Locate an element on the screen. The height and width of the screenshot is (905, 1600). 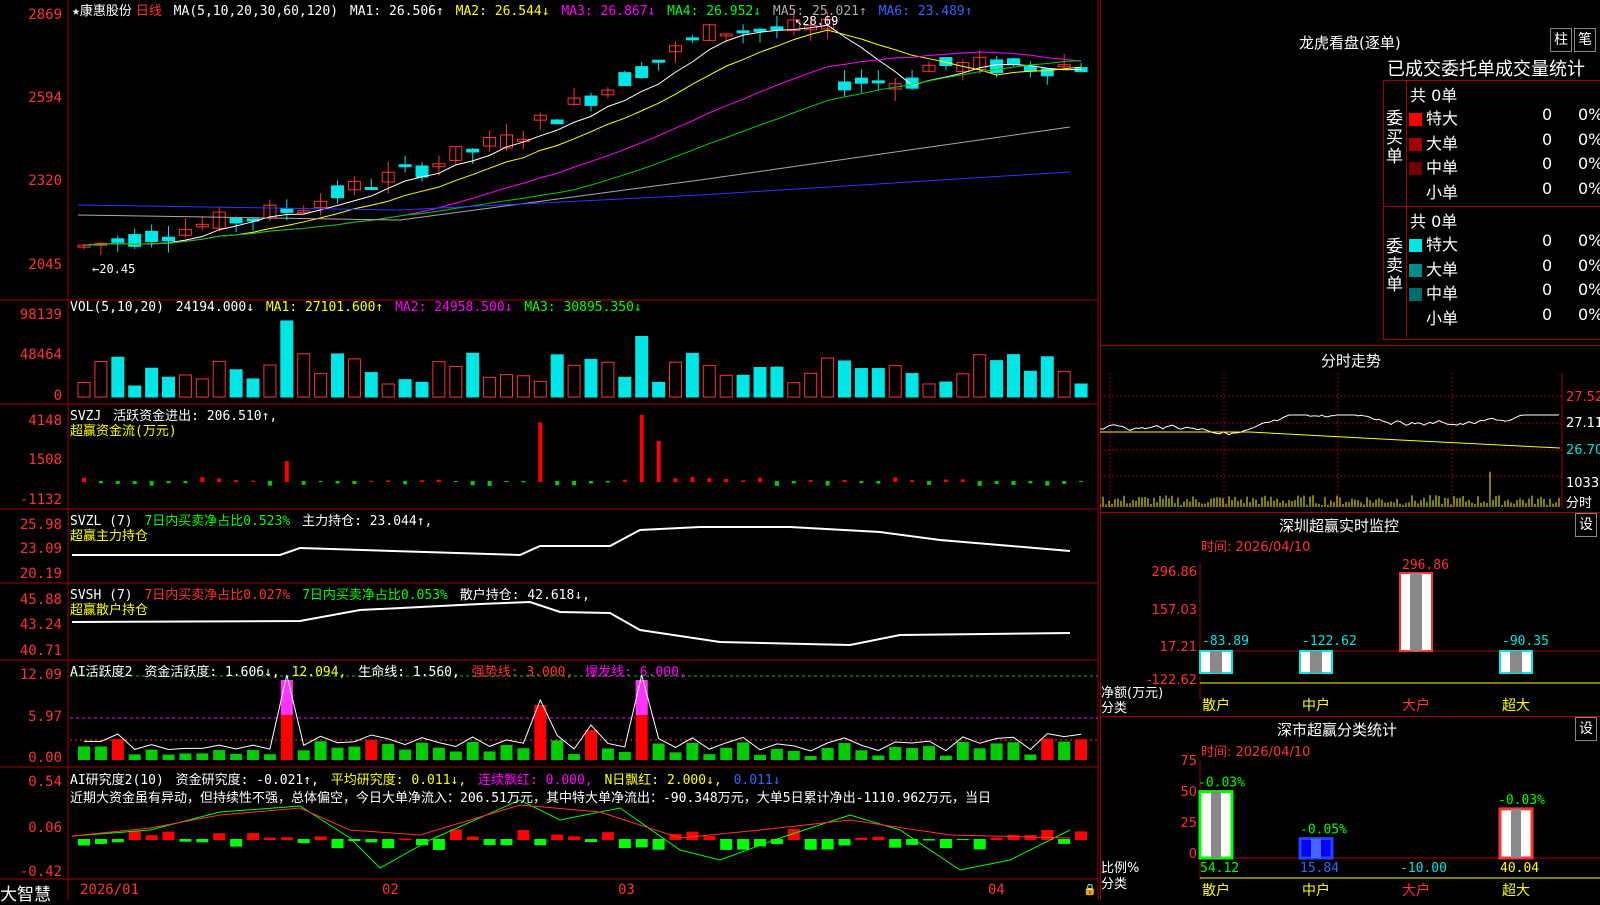
buy-row-name: 特大 is located at coordinates (1442, 118).